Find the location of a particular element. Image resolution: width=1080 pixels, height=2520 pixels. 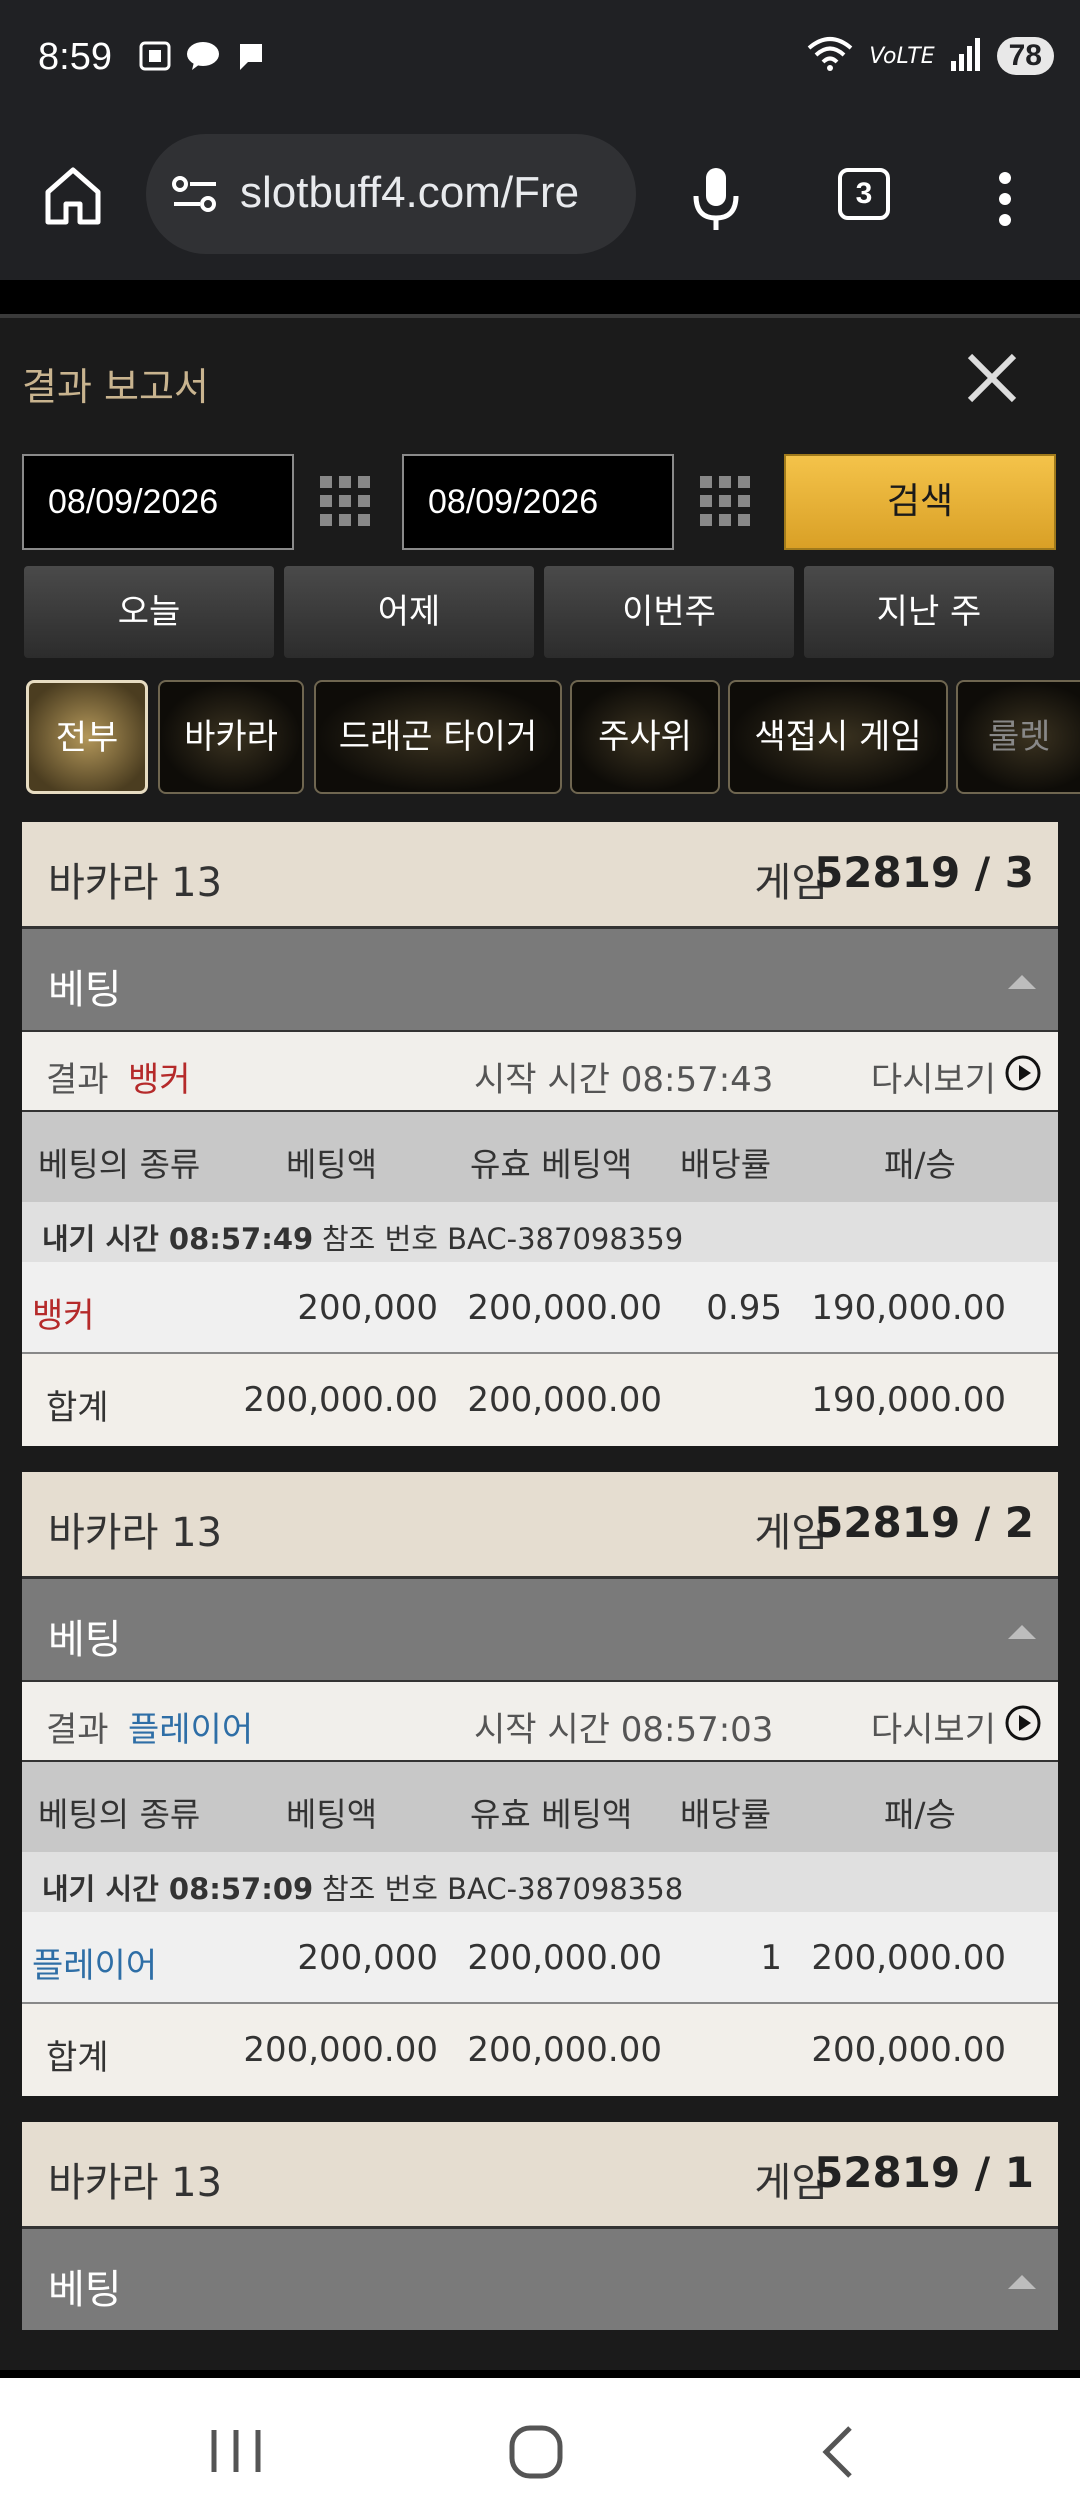

win-loss: 190,000.00 is located at coordinates (908, 1308).